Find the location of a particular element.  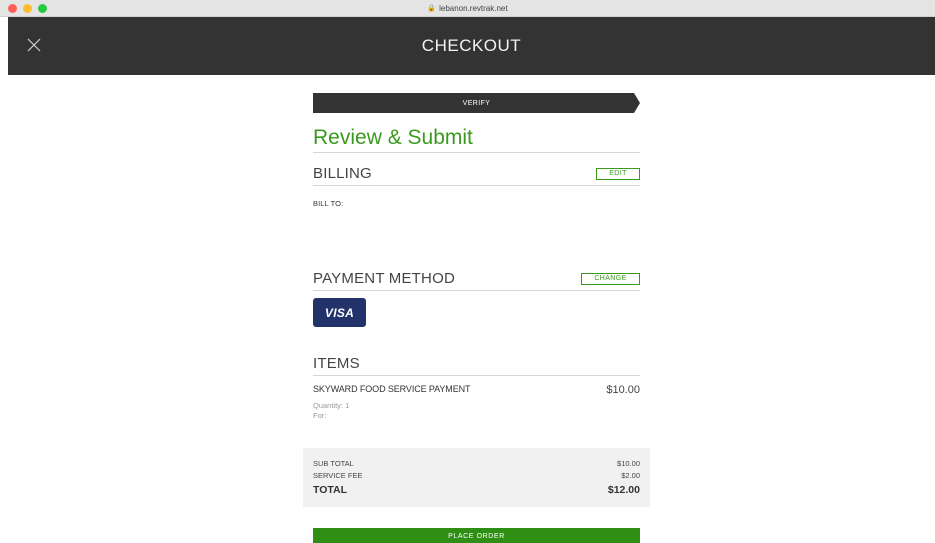

page-title: CHECKOUT is located at coordinates (471, 45).